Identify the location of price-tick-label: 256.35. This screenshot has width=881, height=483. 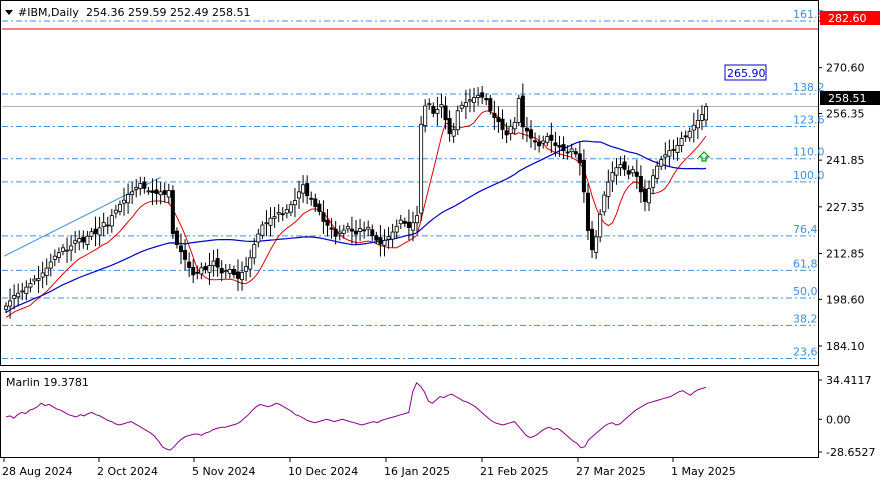
(845, 113).